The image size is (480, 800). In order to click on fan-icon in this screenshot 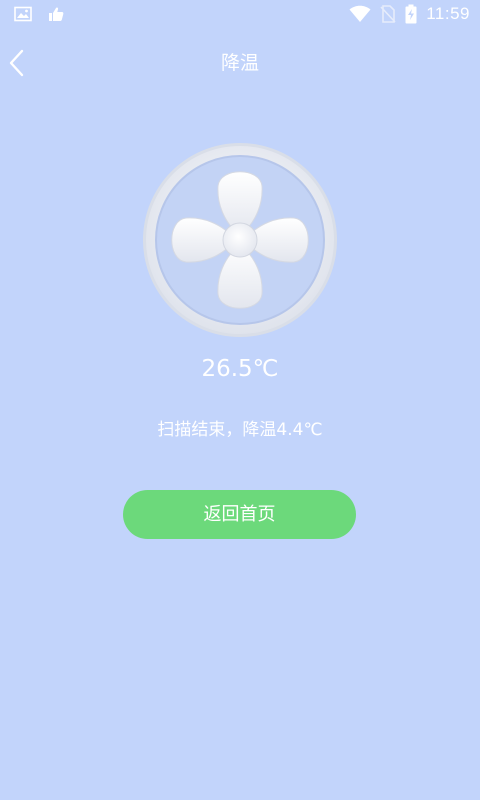, I will do `click(240, 240)`.